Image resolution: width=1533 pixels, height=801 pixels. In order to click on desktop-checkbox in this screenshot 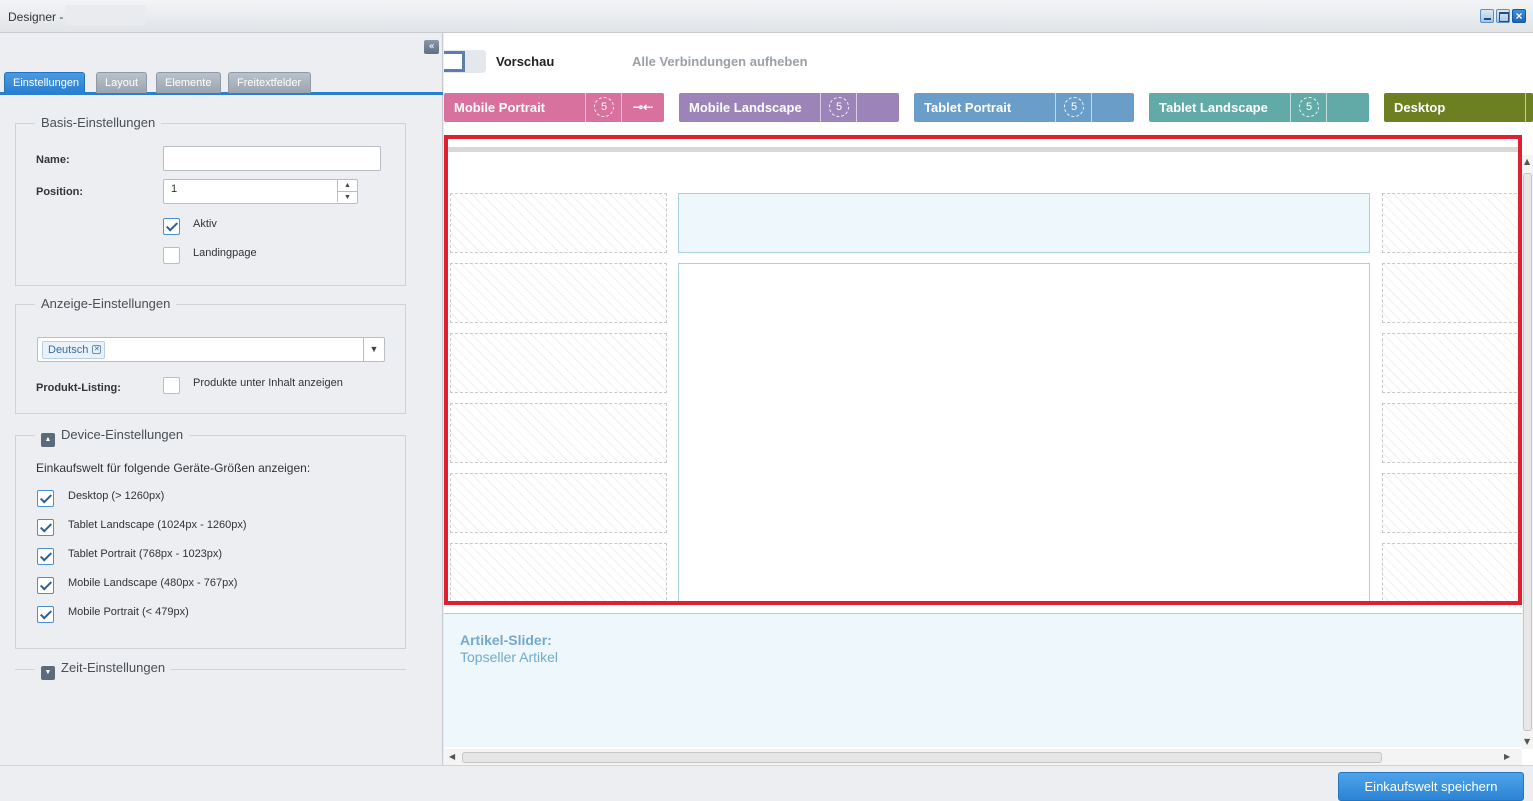, I will do `click(45, 498)`.